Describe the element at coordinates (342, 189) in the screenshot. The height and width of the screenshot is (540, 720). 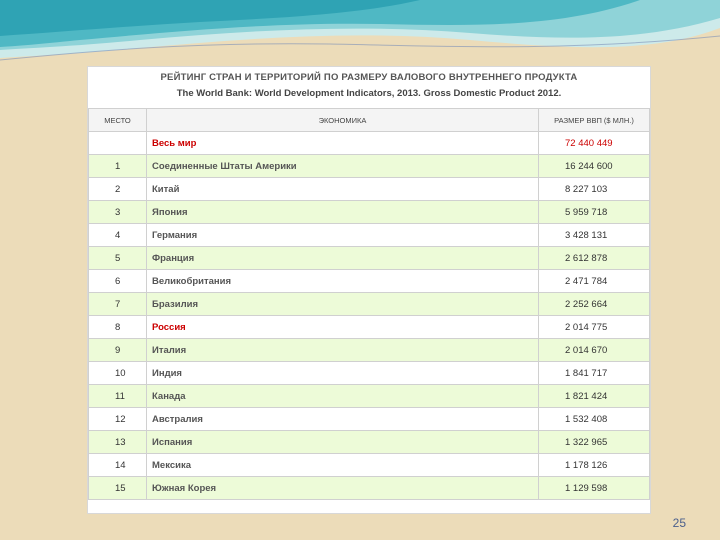
I see `row-name: Китай` at that location.